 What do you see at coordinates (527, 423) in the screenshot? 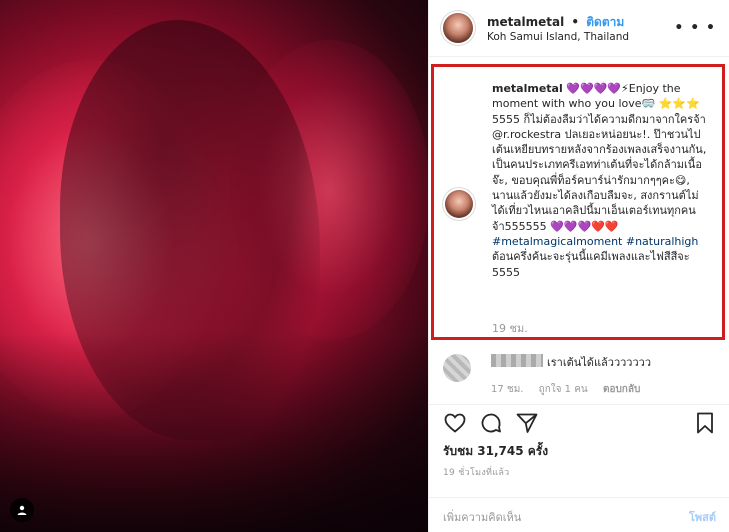
I see `share-icon` at bounding box center [527, 423].